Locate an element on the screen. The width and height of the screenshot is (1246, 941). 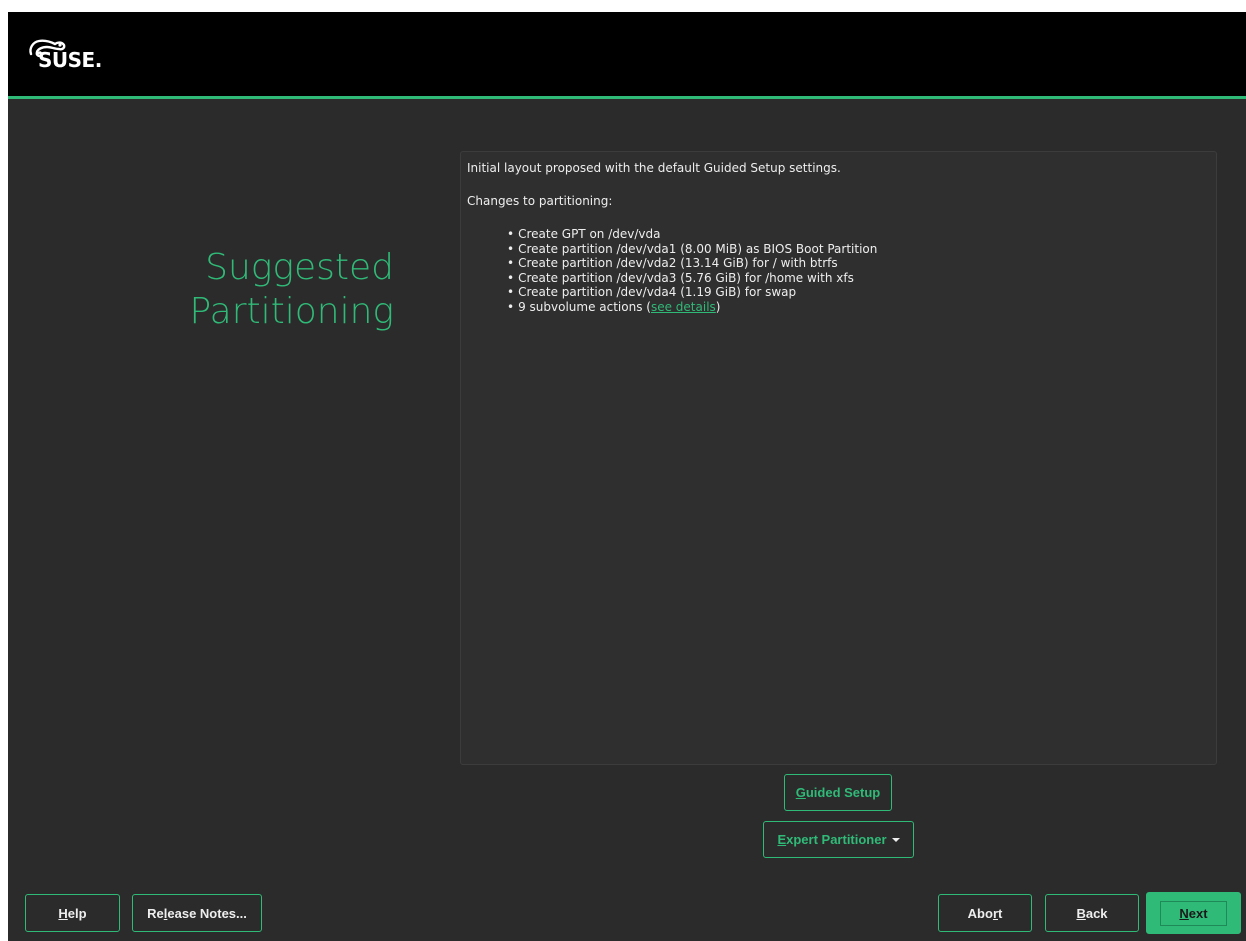
next-button: Next is located at coordinates (1193, 913).